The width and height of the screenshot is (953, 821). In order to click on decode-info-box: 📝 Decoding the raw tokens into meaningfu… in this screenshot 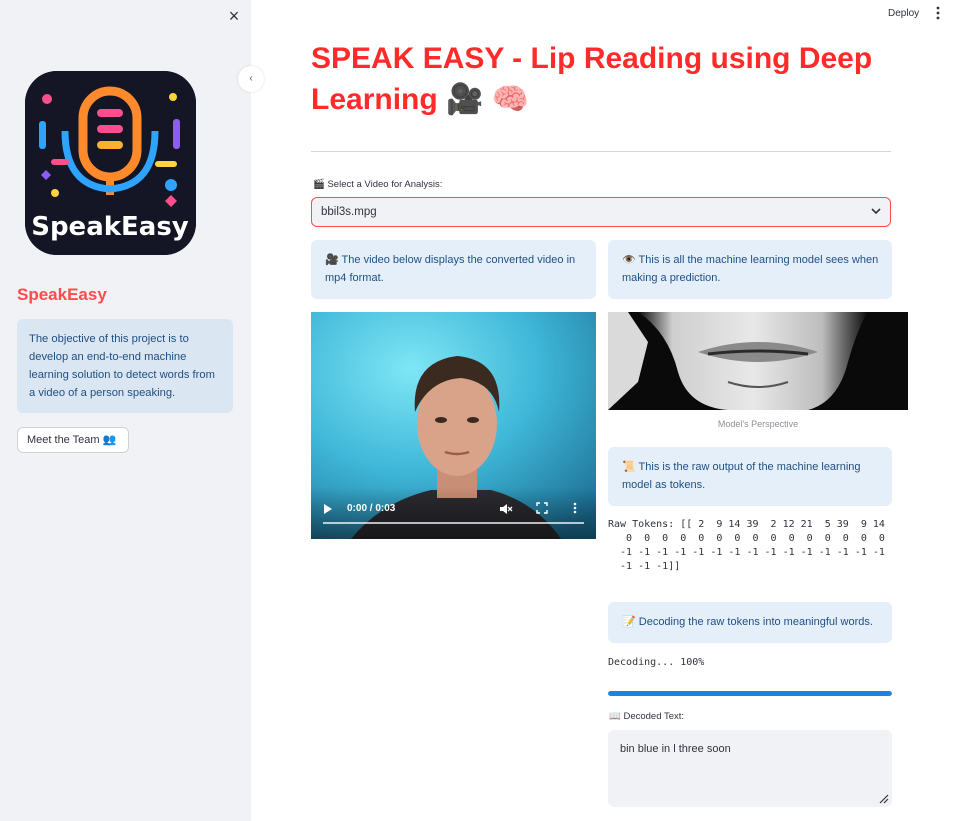, I will do `click(750, 622)`.